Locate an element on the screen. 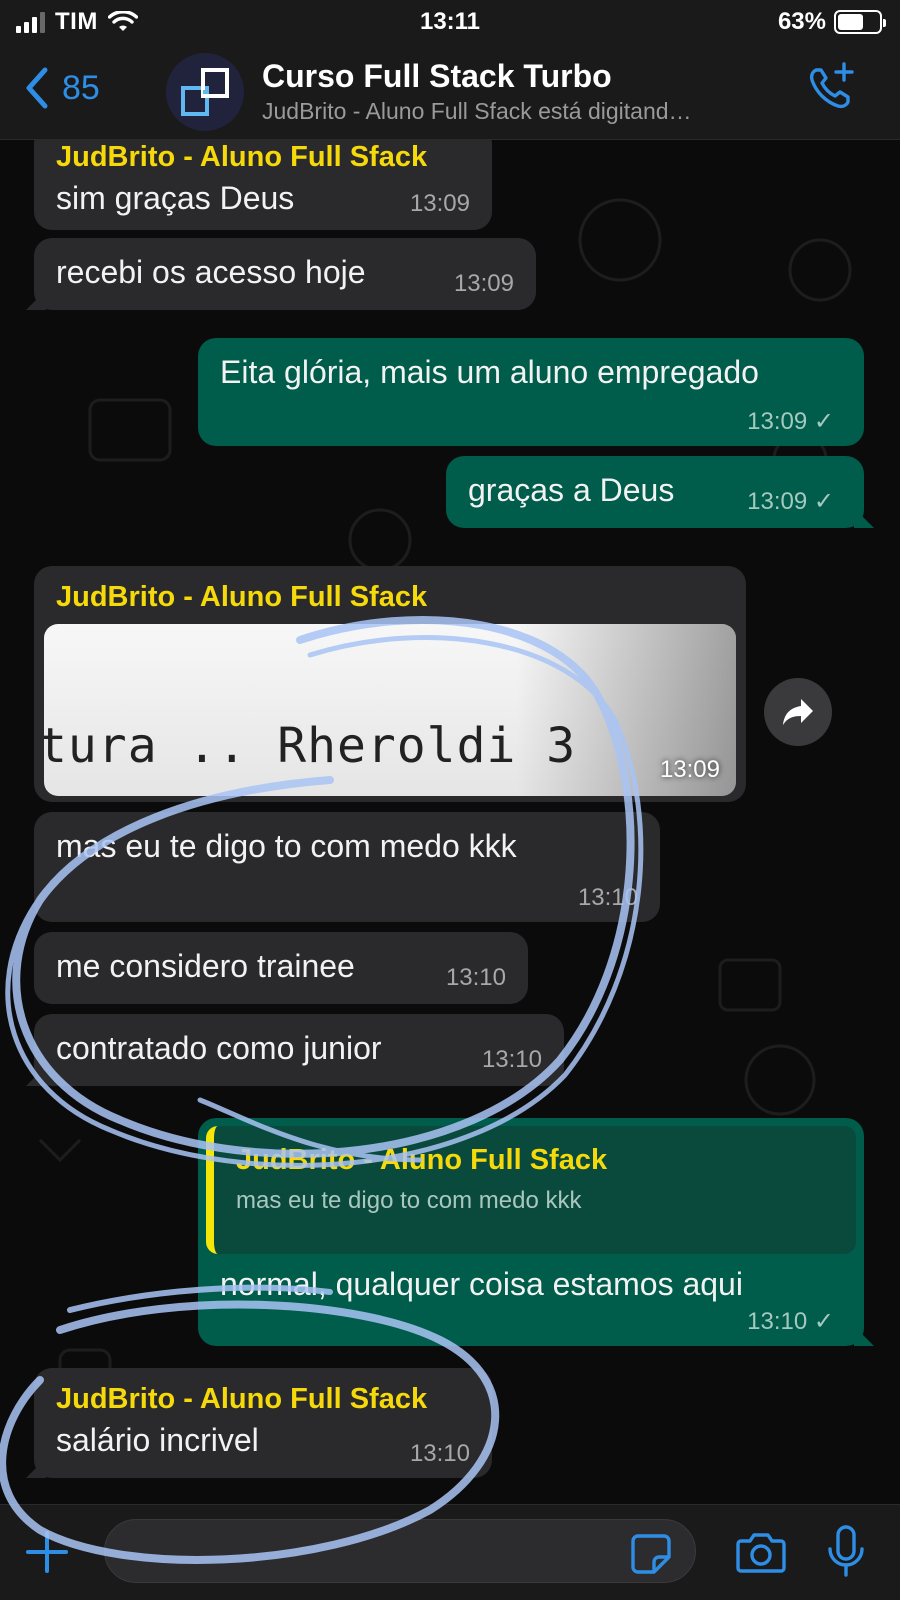  camera-button is located at coordinates (761, 1554).